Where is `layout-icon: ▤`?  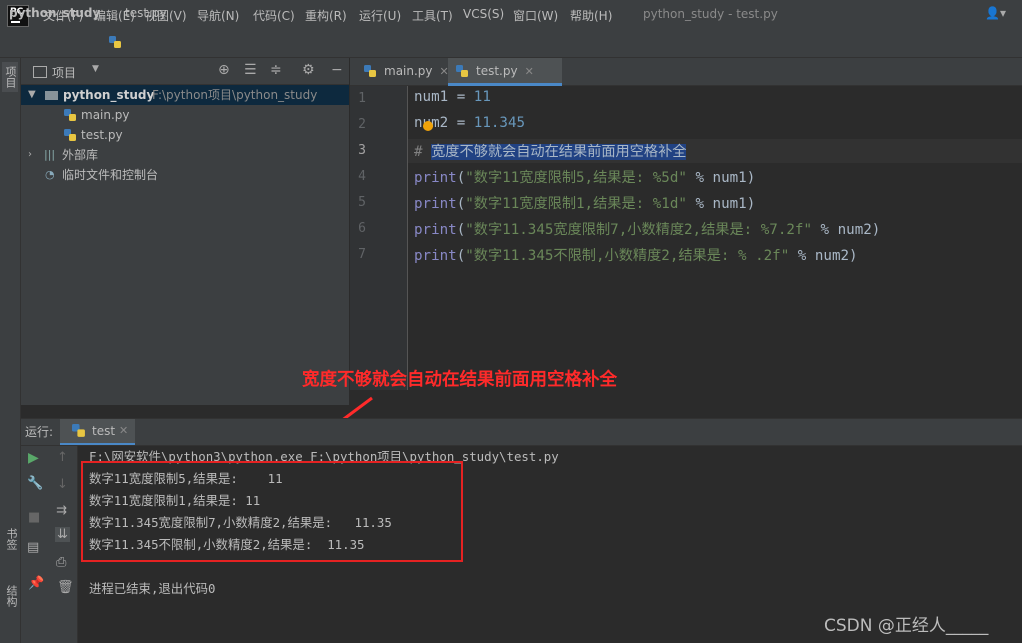 layout-icon: ▤ is located at coordinates (33, 547).